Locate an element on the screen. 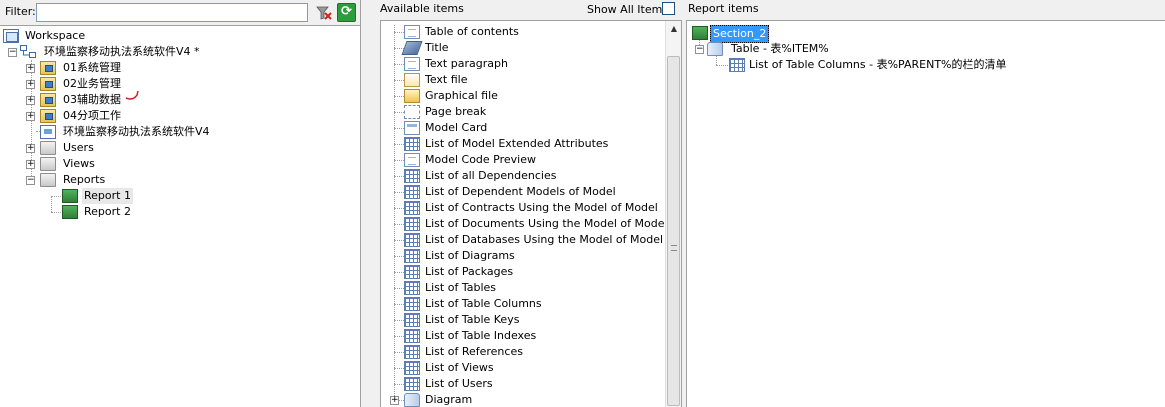  tree-label: Reports is located at coordinates (84, 179).